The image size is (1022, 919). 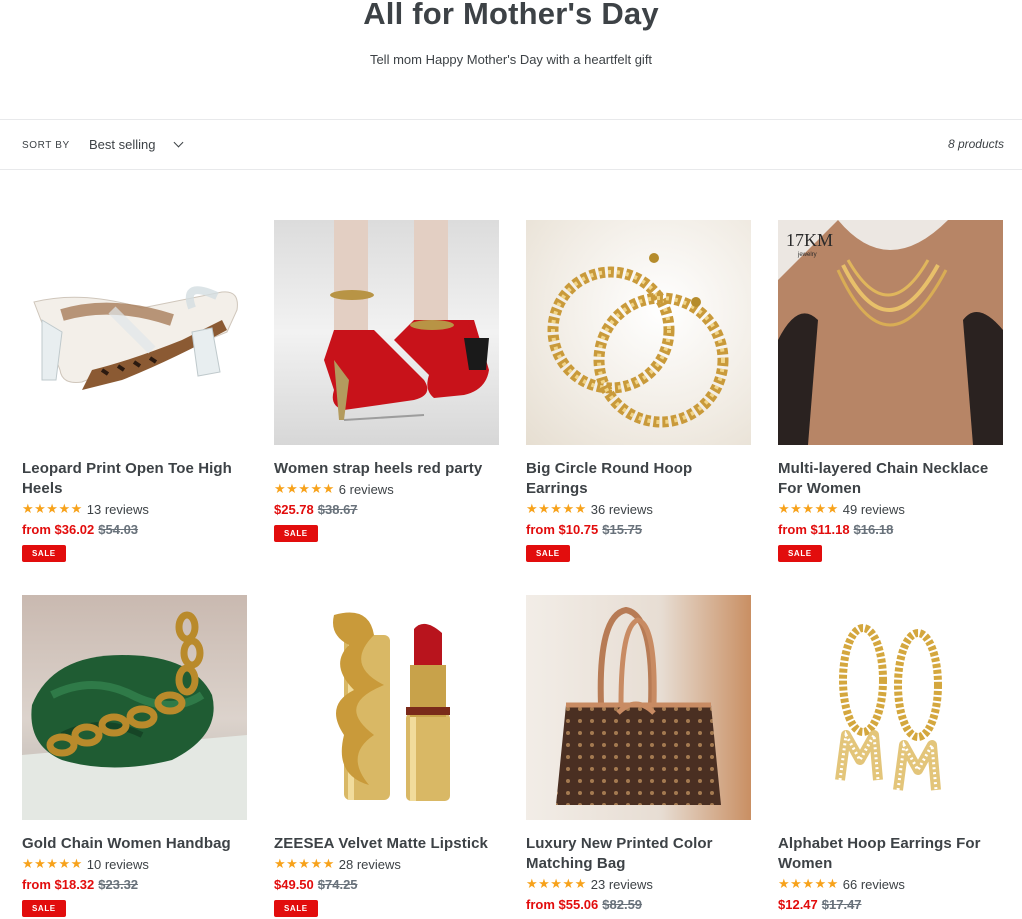 What do you see at coordinates (58, 529) in the screenshot?
I see `sale-price: from $36.02` at bounding box center [58, 529].